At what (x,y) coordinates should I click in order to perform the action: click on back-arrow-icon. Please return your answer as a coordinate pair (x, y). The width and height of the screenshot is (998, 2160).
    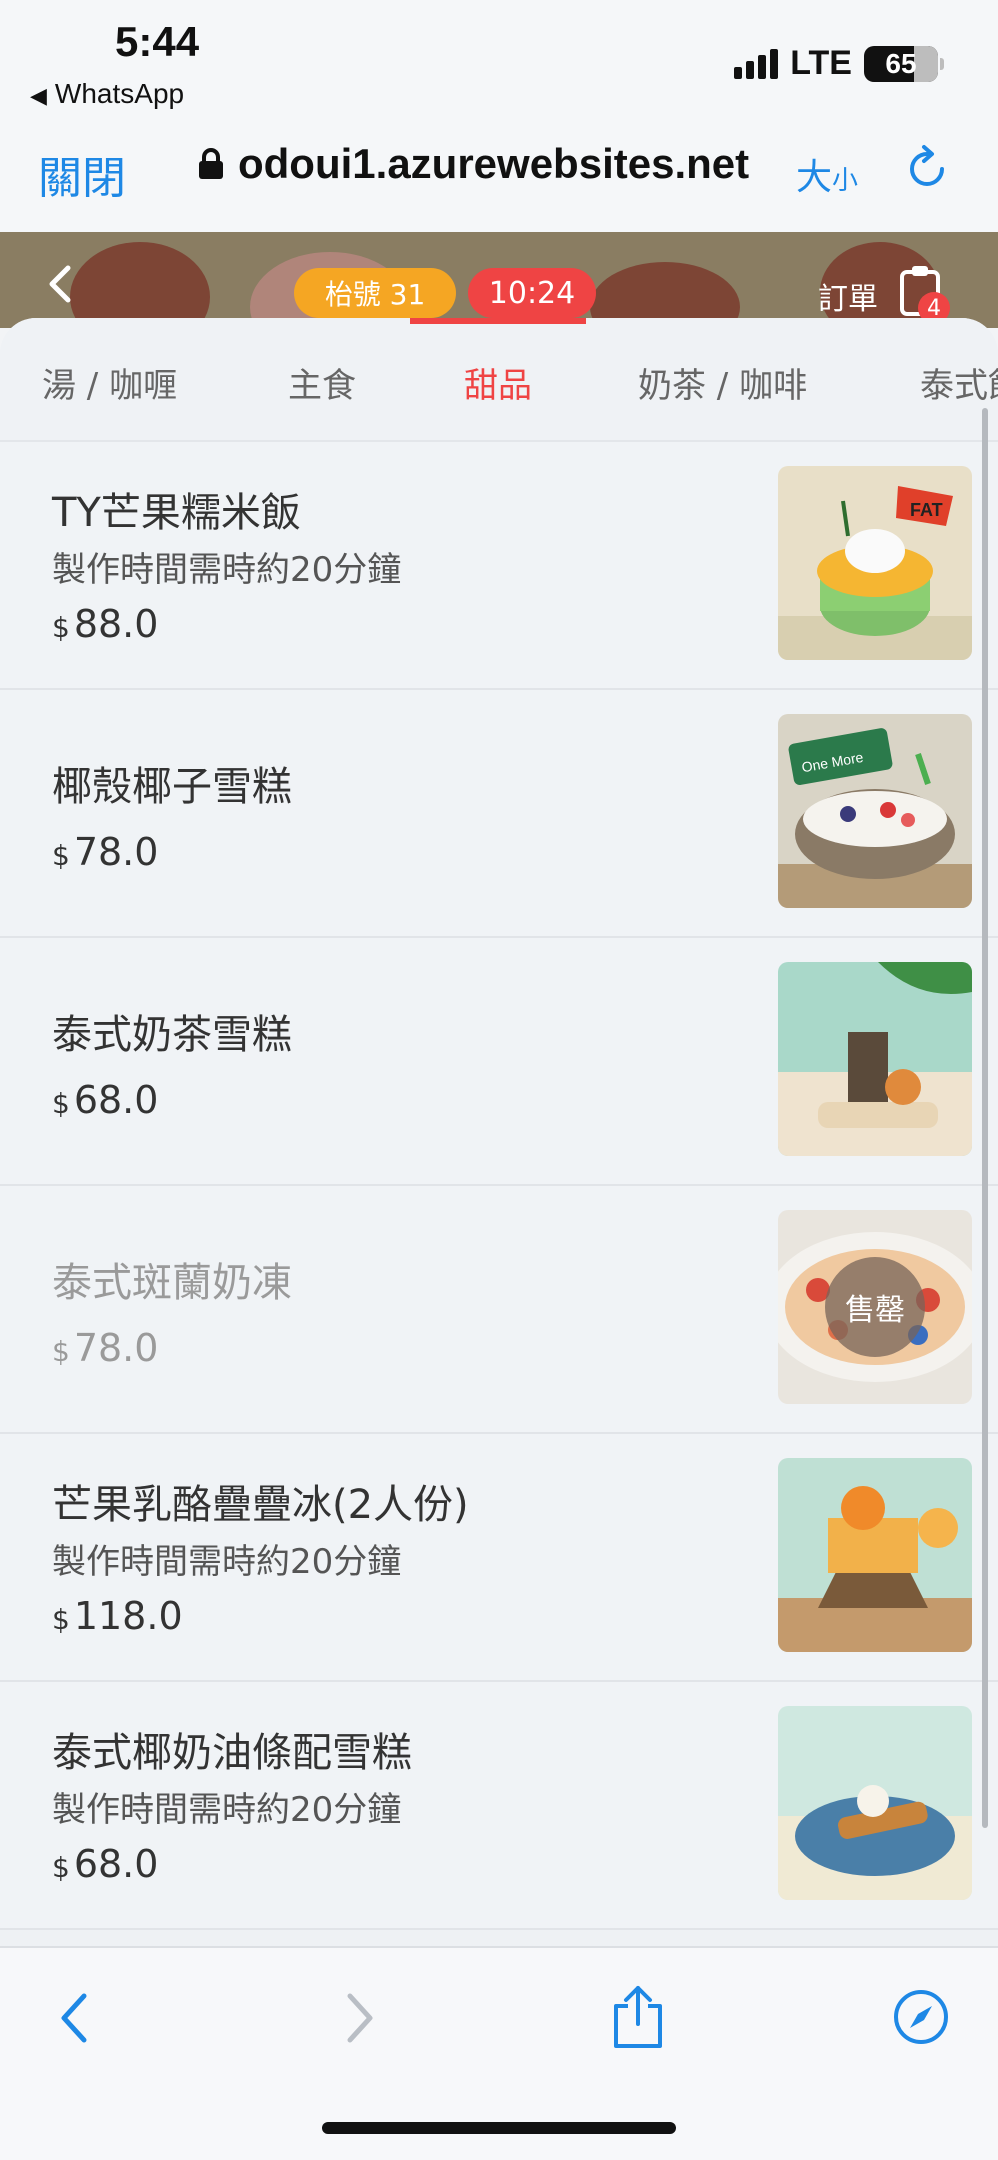
    Looking at the image, I should click on (74, 2018).